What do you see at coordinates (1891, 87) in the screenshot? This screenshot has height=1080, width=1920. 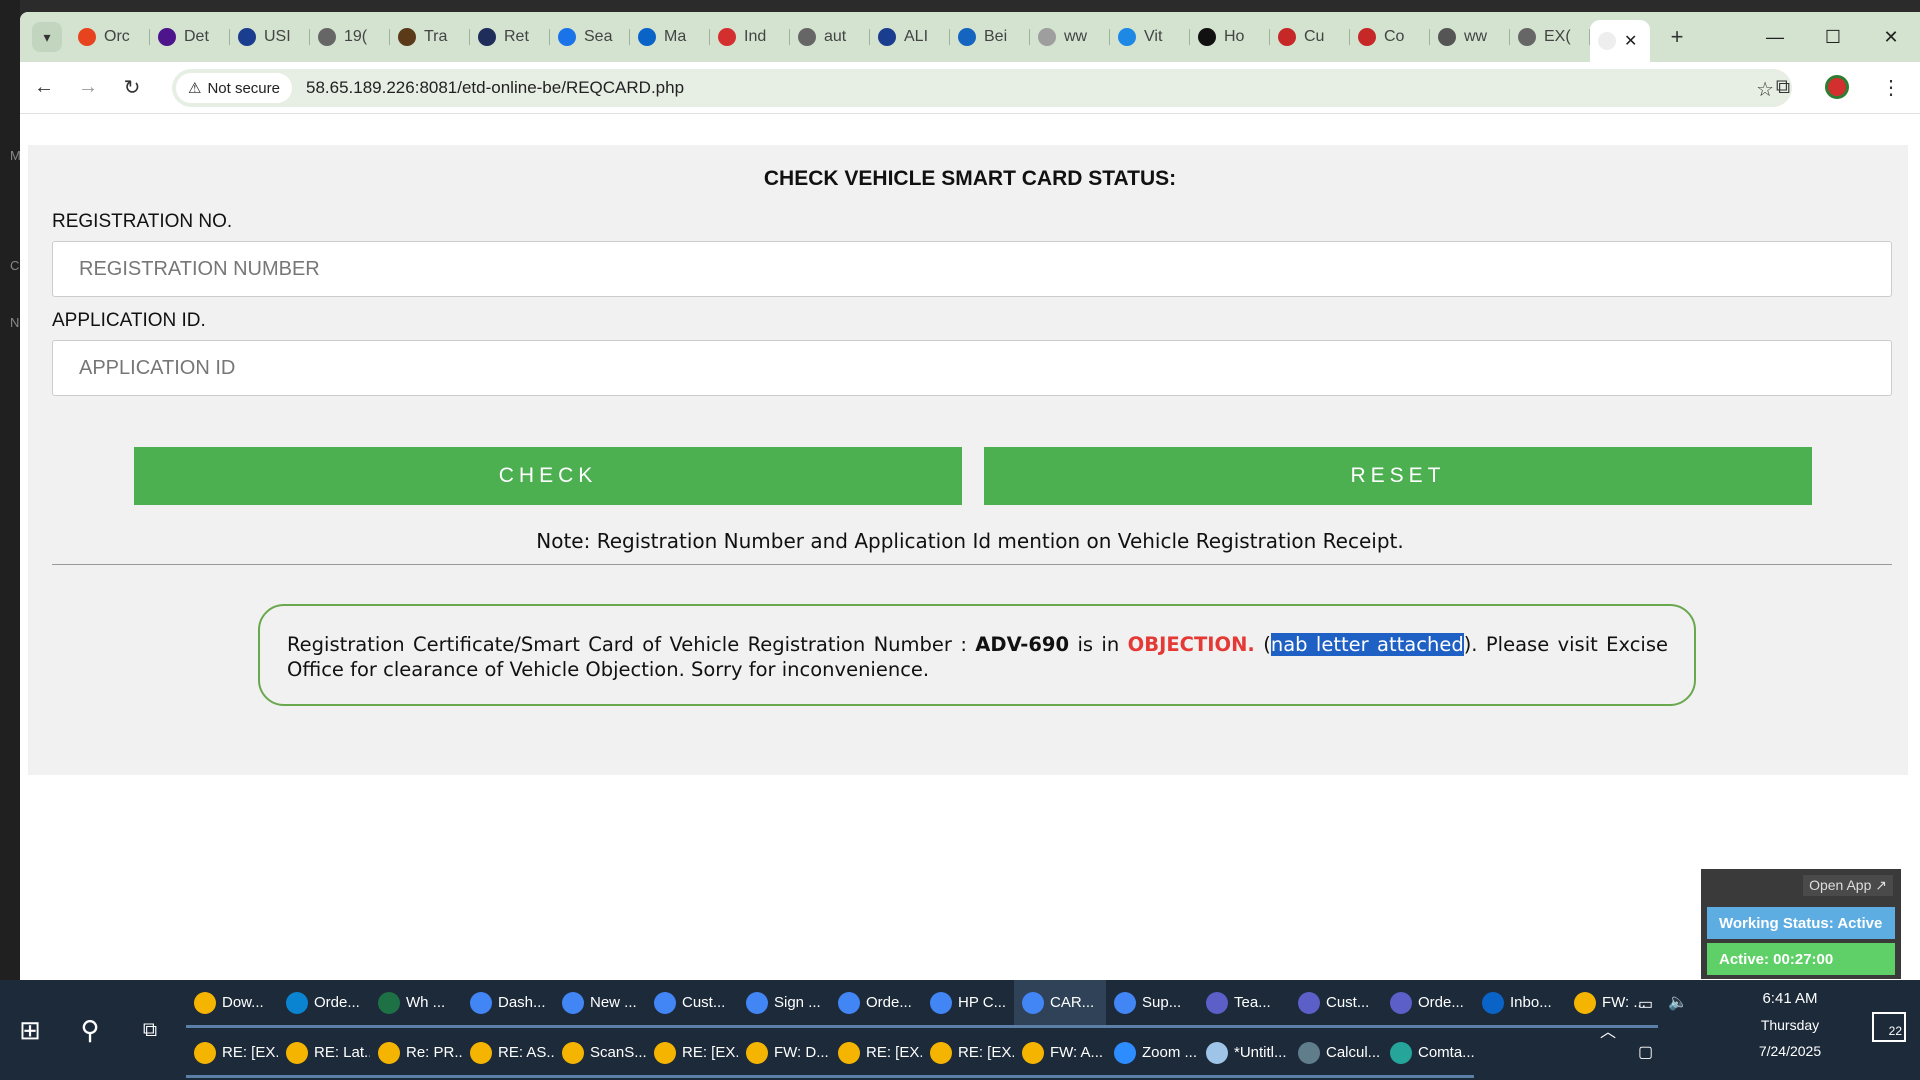 I see `menu-icon: ⋮` at bounding box center [1891, 87].